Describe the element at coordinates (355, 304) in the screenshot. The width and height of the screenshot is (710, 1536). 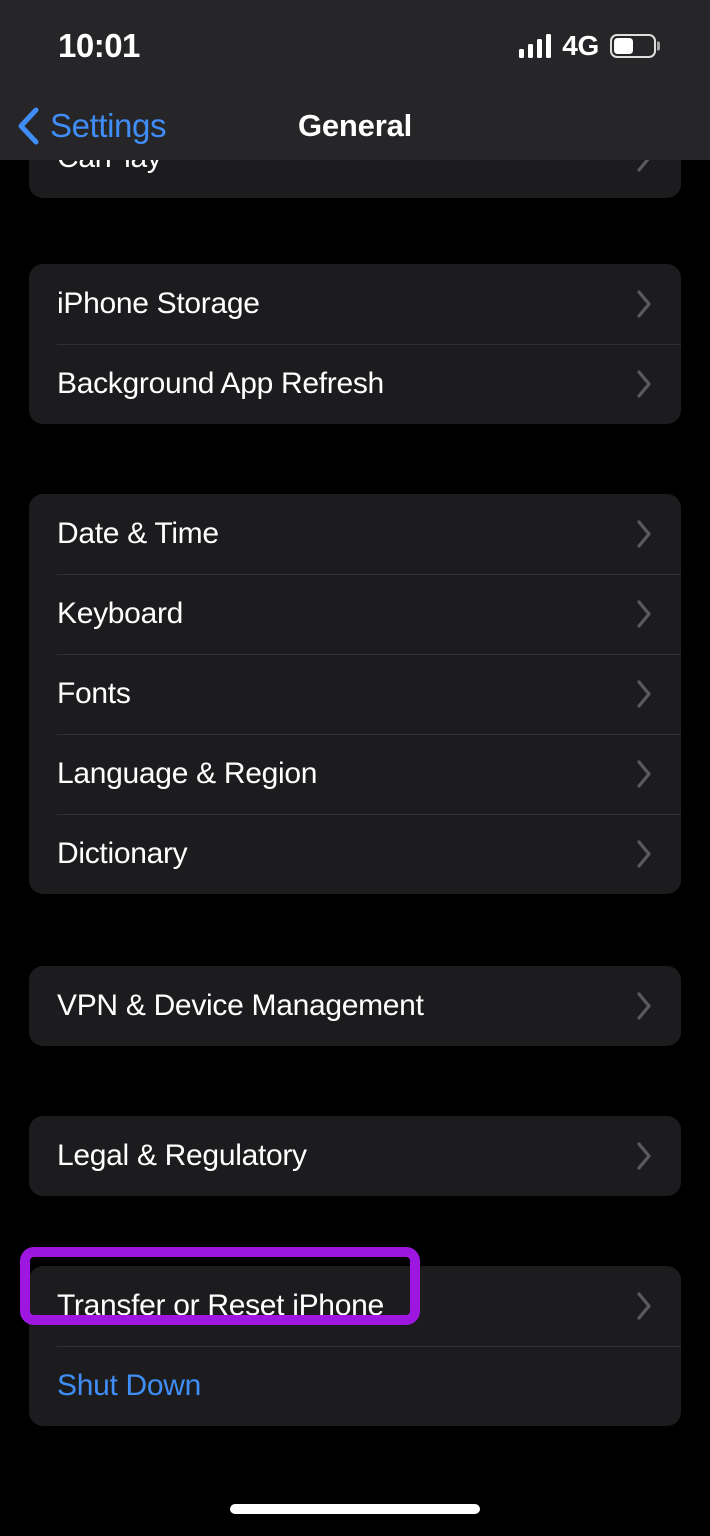
I see `list-item: iPhone Storage` at that location.